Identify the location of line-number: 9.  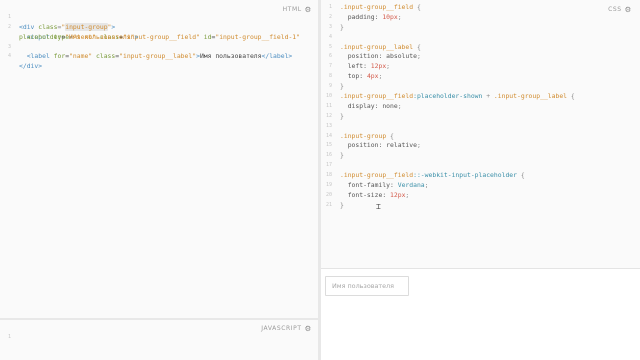
(330, 86).